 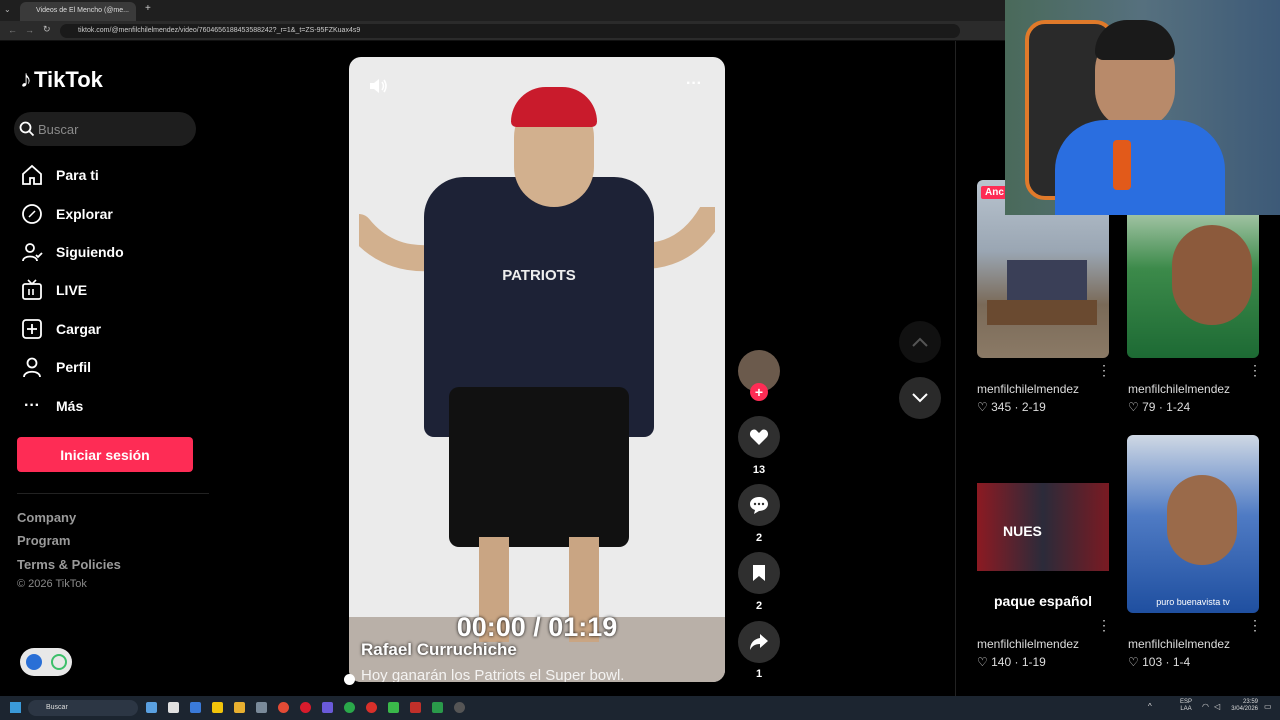 What do you see at coordinates (34, 662) in the screenshot?
I see `extension-logo-icon` at bounding box center [34, 662].